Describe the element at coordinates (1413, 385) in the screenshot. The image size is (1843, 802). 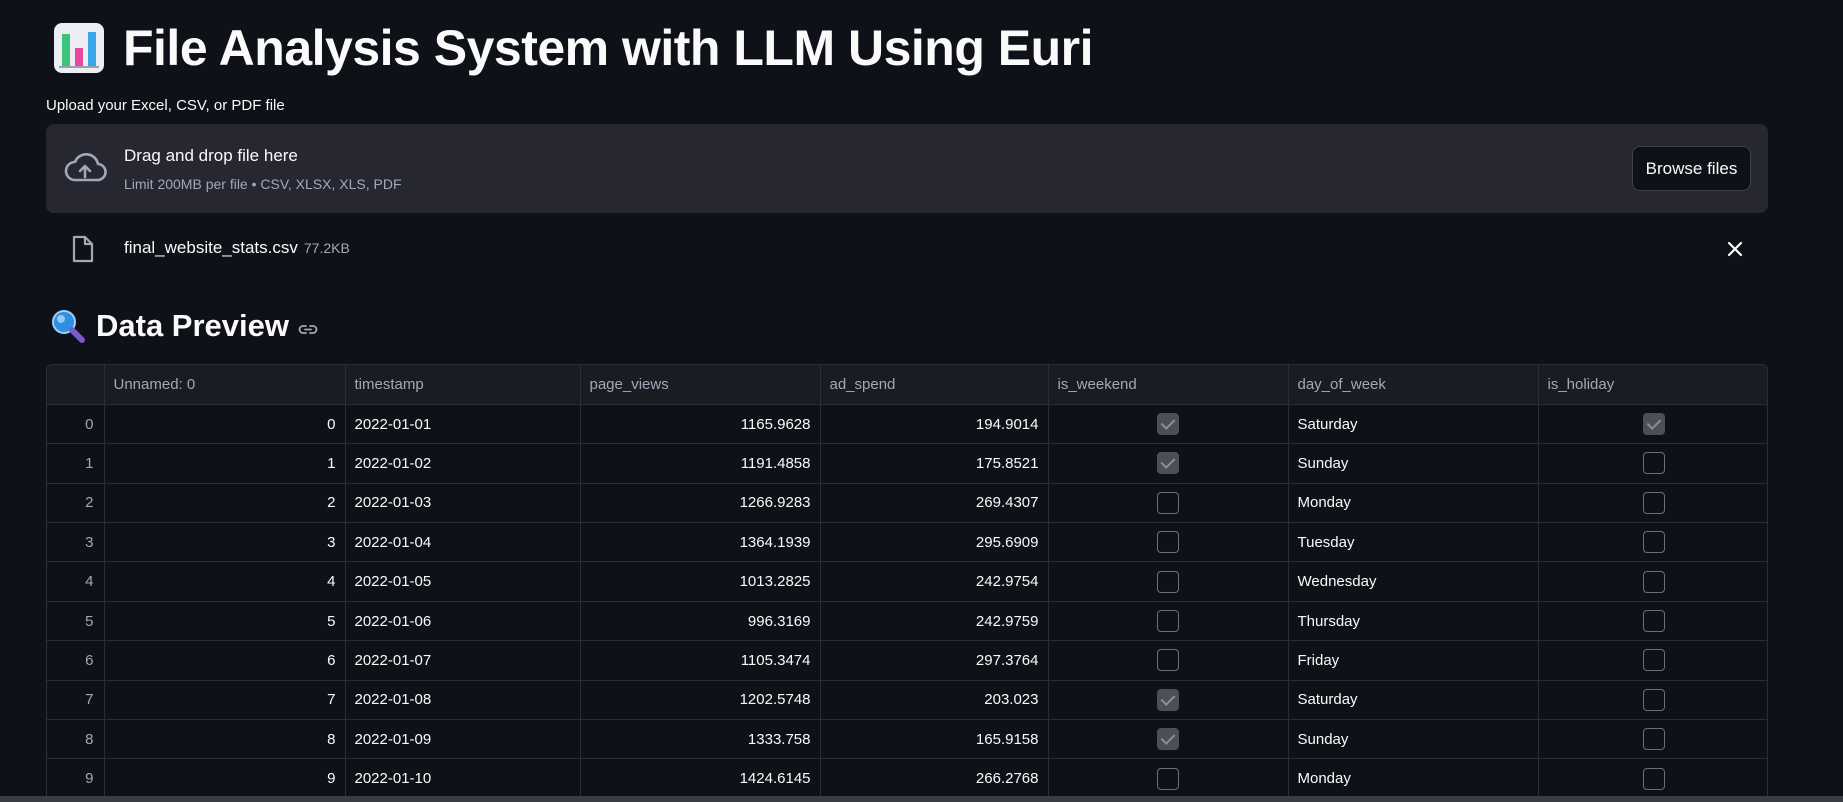
I see `column-header: day_of_week` at that location.